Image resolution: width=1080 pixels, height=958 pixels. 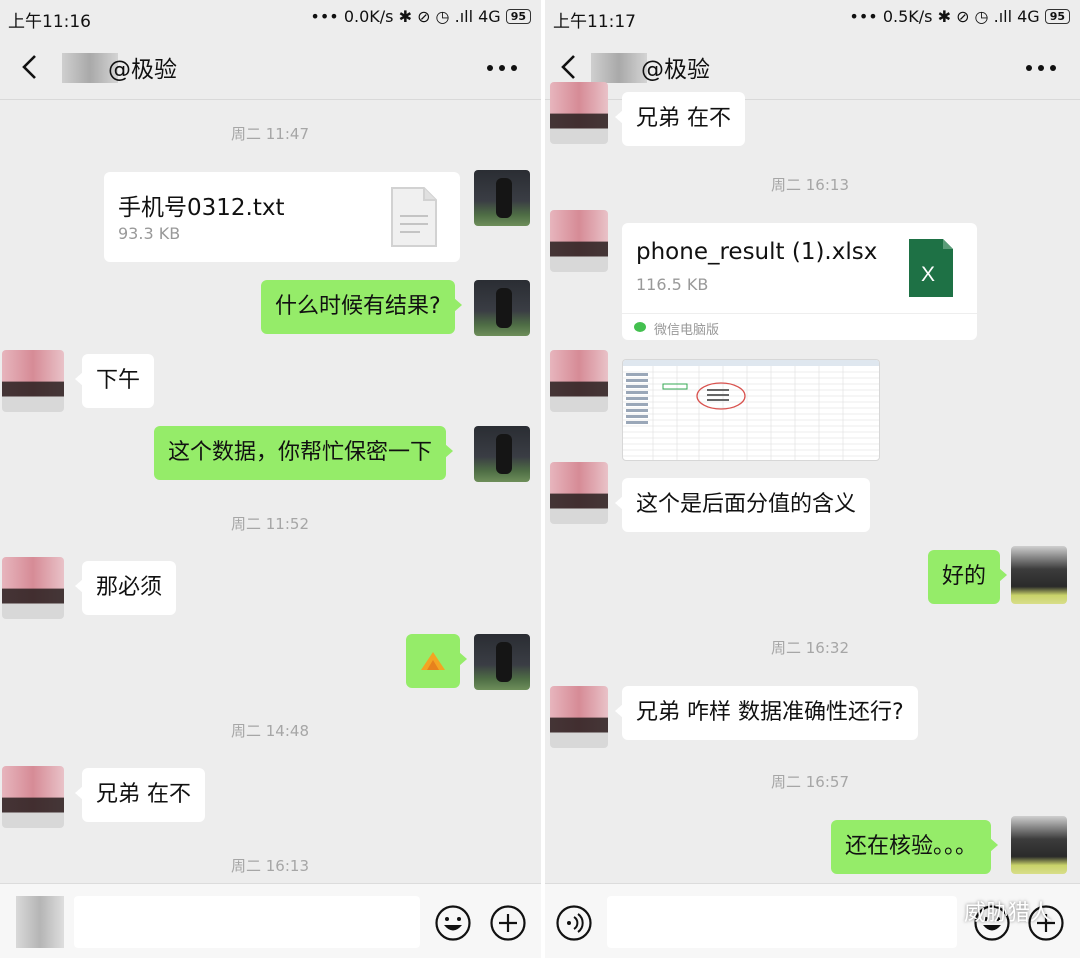 What do you see at coordinates (944, 16) in the screenshot?
I see `network-status: ••• 0.5K/s ✱ ⊘ ◷ .ıll 4G` at bounding box center [944, 16].